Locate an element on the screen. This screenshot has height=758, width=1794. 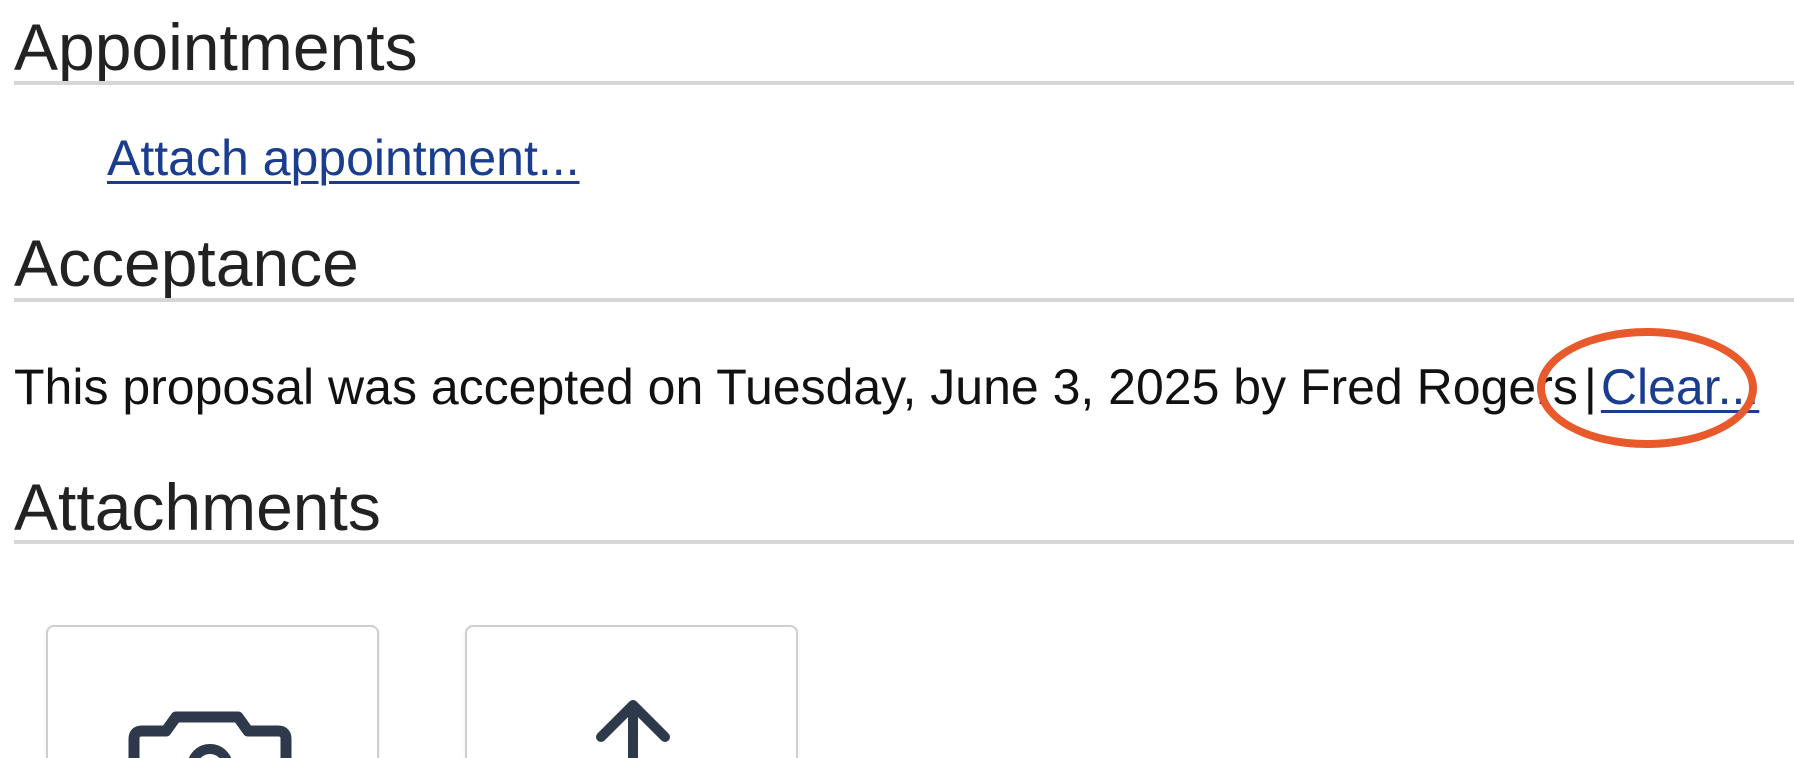
appointments-divider is located at coordinates (904, 83).